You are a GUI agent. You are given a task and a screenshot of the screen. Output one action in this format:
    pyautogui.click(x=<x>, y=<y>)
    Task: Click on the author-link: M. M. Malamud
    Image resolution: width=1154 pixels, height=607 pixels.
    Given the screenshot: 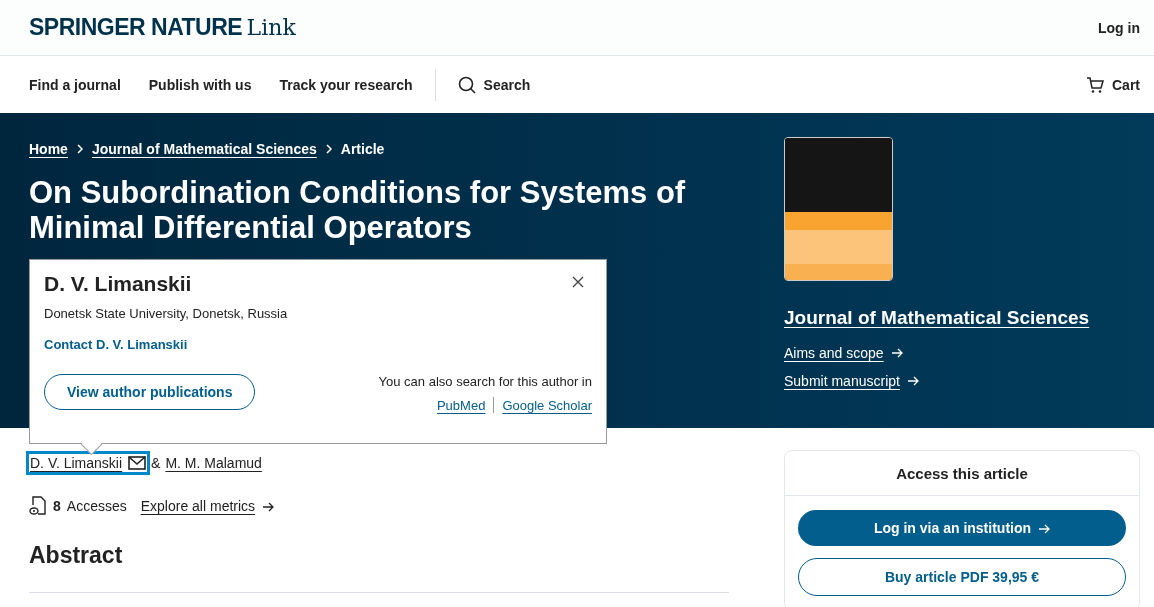 What is the action you would take?
    pyautogui.click(x=213, y=463)
    